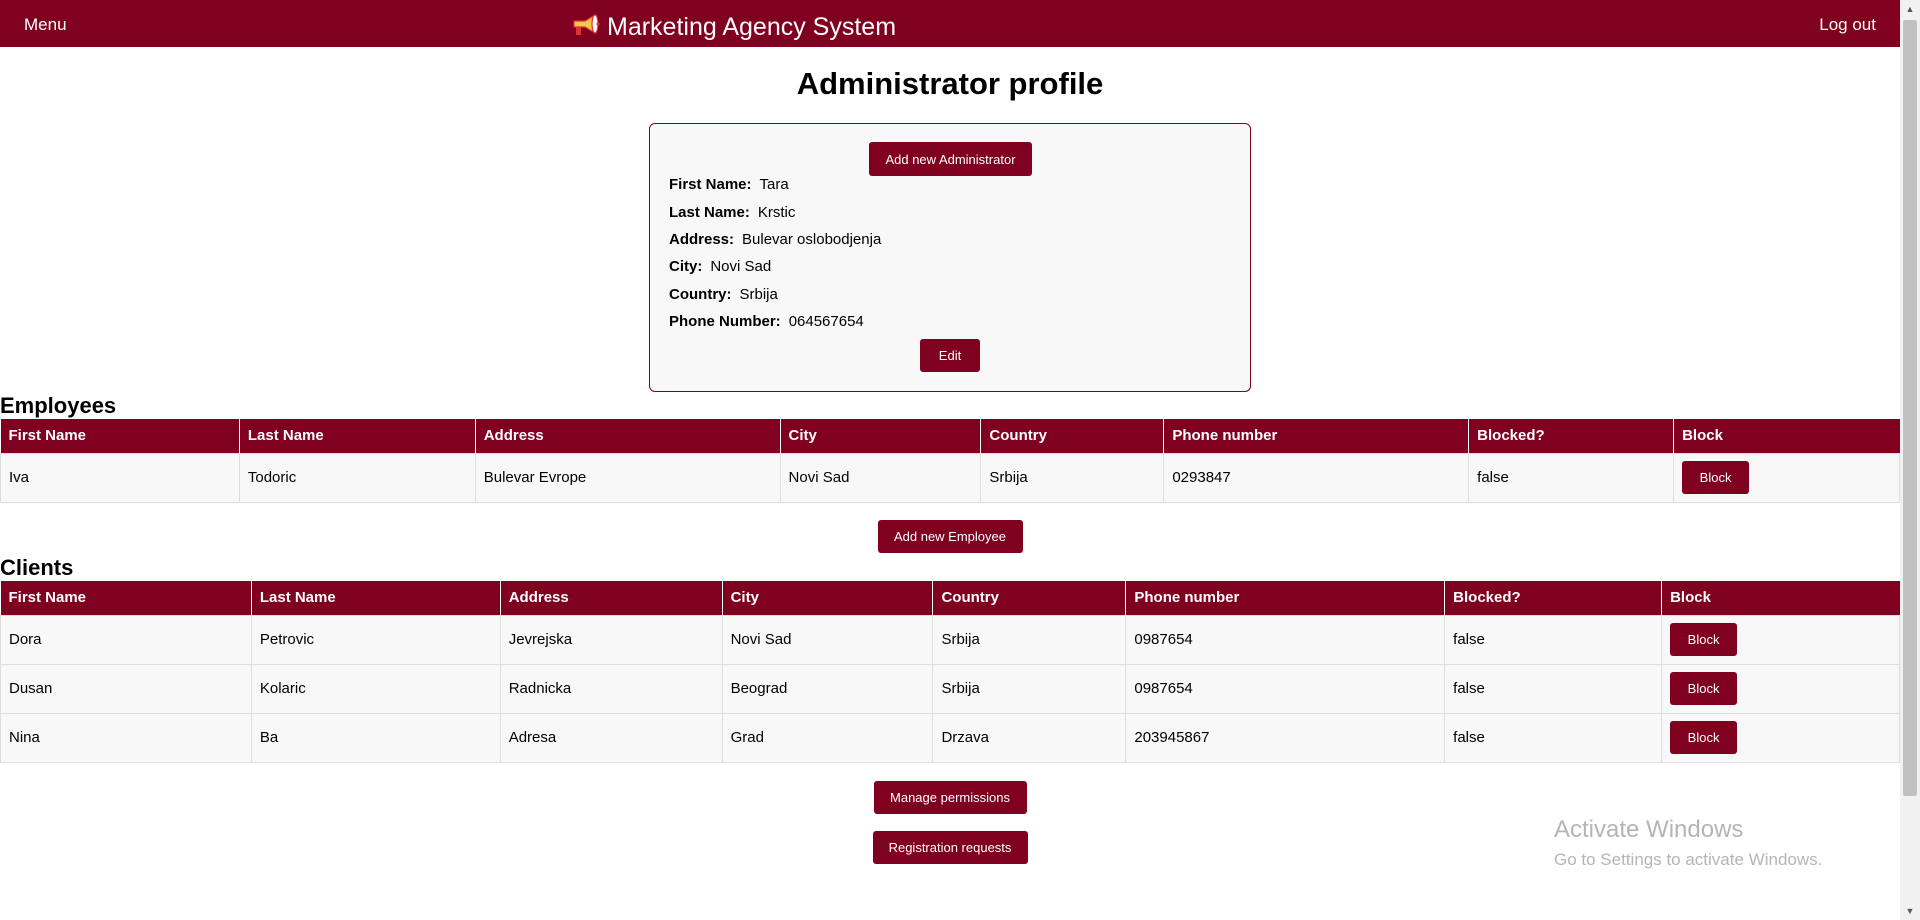 The height and width of the screenshot is (920, 1920). I want to click on add-employee-row: Add new Employee, so click(950, 536).